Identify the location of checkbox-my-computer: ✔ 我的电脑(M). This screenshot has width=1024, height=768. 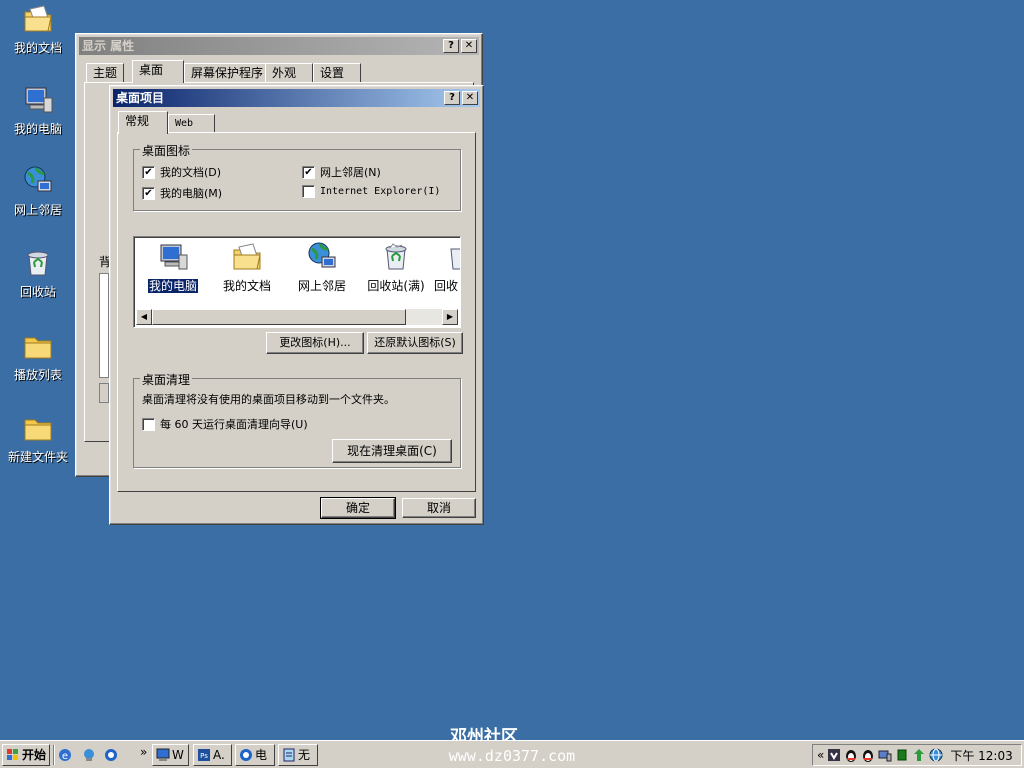
(182, 193).